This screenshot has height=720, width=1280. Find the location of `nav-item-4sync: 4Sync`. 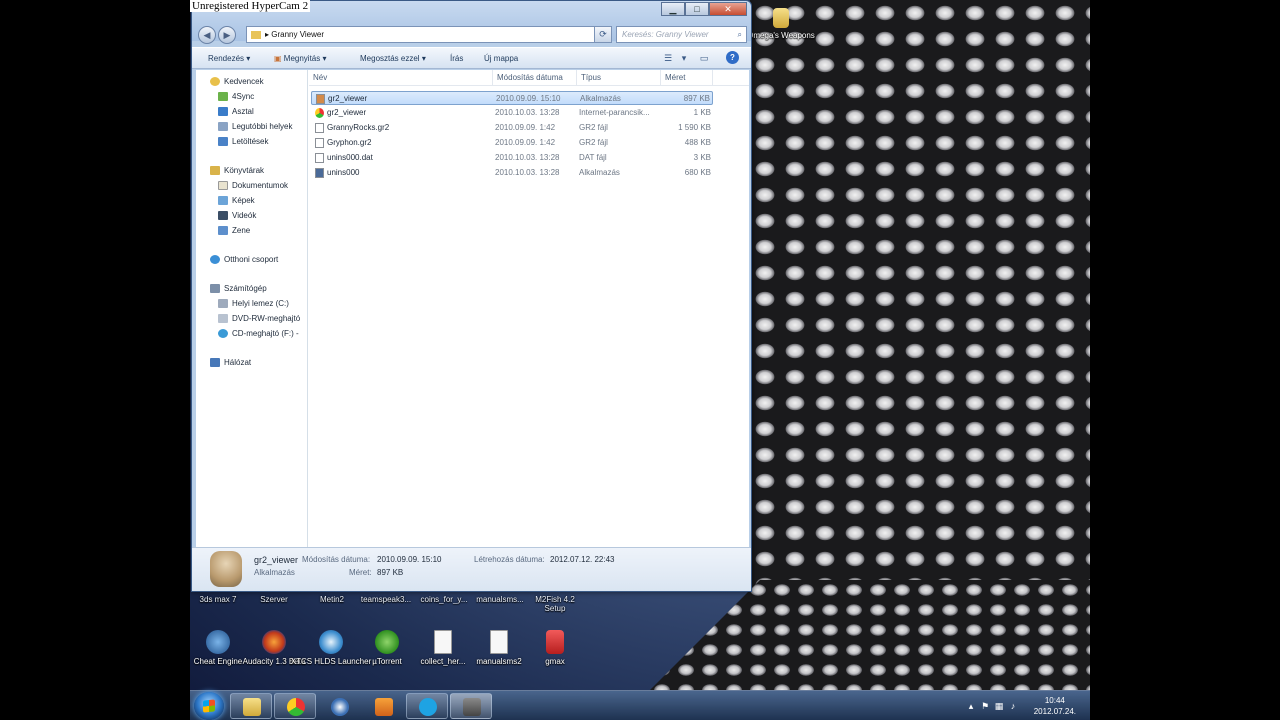

nav-item-4sync: 4Sync is located at coordinates (236, 97).